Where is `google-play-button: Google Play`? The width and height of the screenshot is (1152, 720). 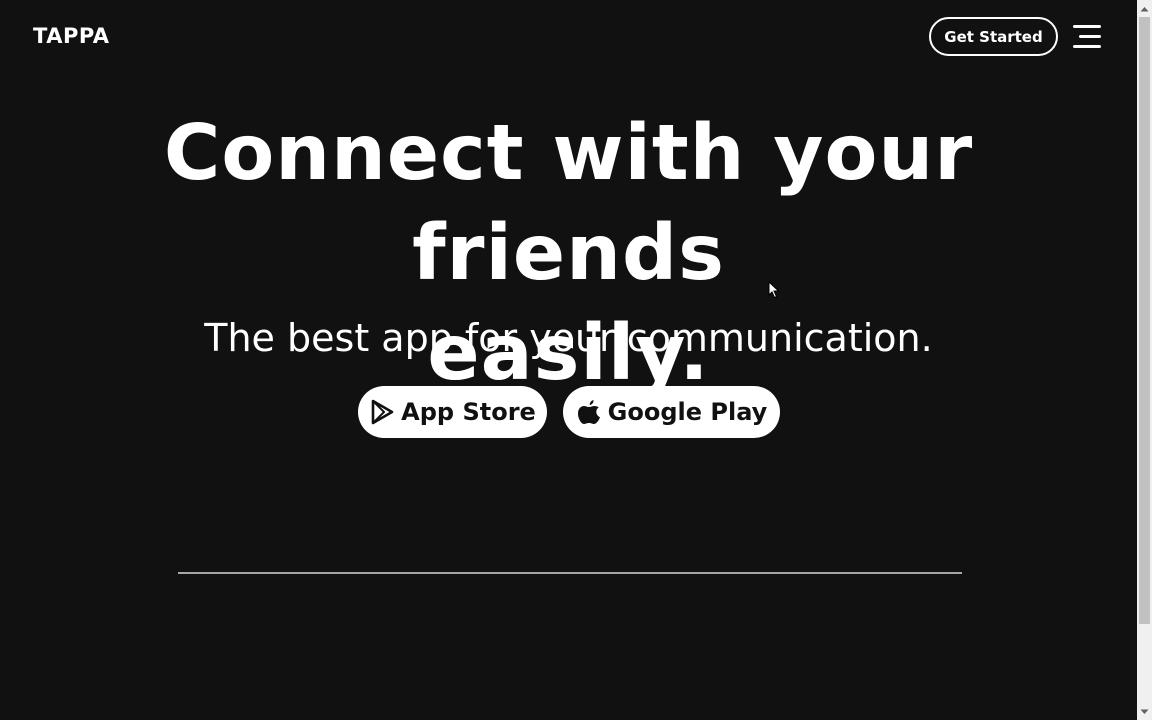 google-play-button: Google Play is located at coordinates (671, 412).